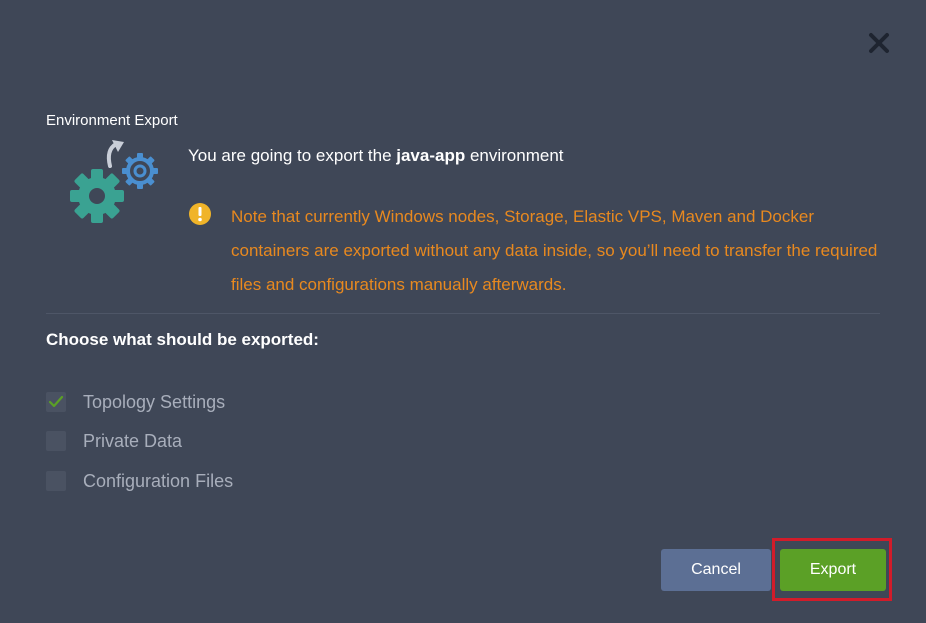  I want to click on option-topology-settings: Topology Settings, so click(135, 402).